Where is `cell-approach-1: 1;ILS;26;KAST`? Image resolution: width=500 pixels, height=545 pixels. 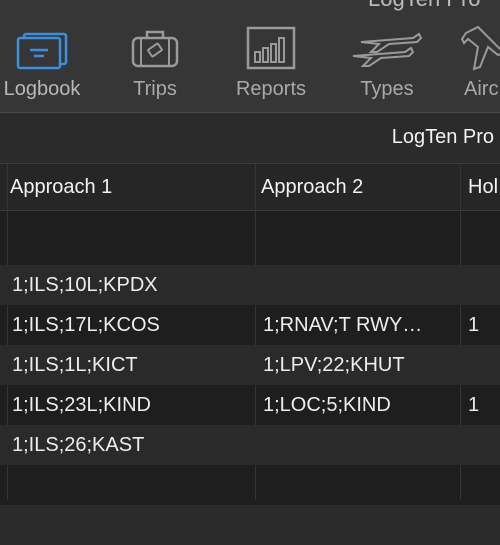 cell-approach-1: 1;ILS;26;KAST is located at coordinates (78, 445).